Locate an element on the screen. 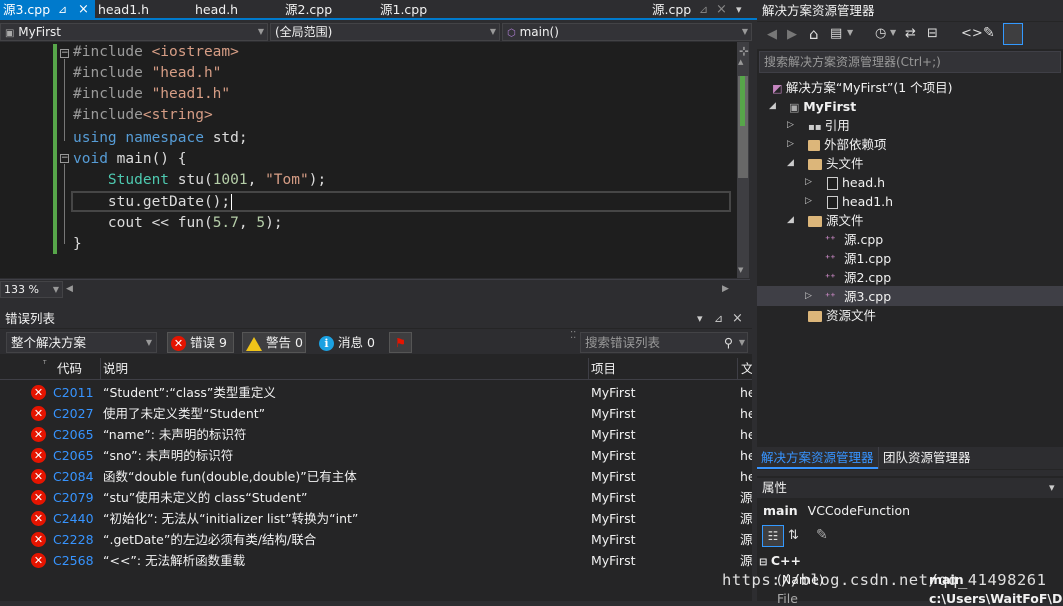 The width and height of the screenshot is (1063, 606). errors-filter-button: ✕ 错误 9 is located at coordinates (200, 342).